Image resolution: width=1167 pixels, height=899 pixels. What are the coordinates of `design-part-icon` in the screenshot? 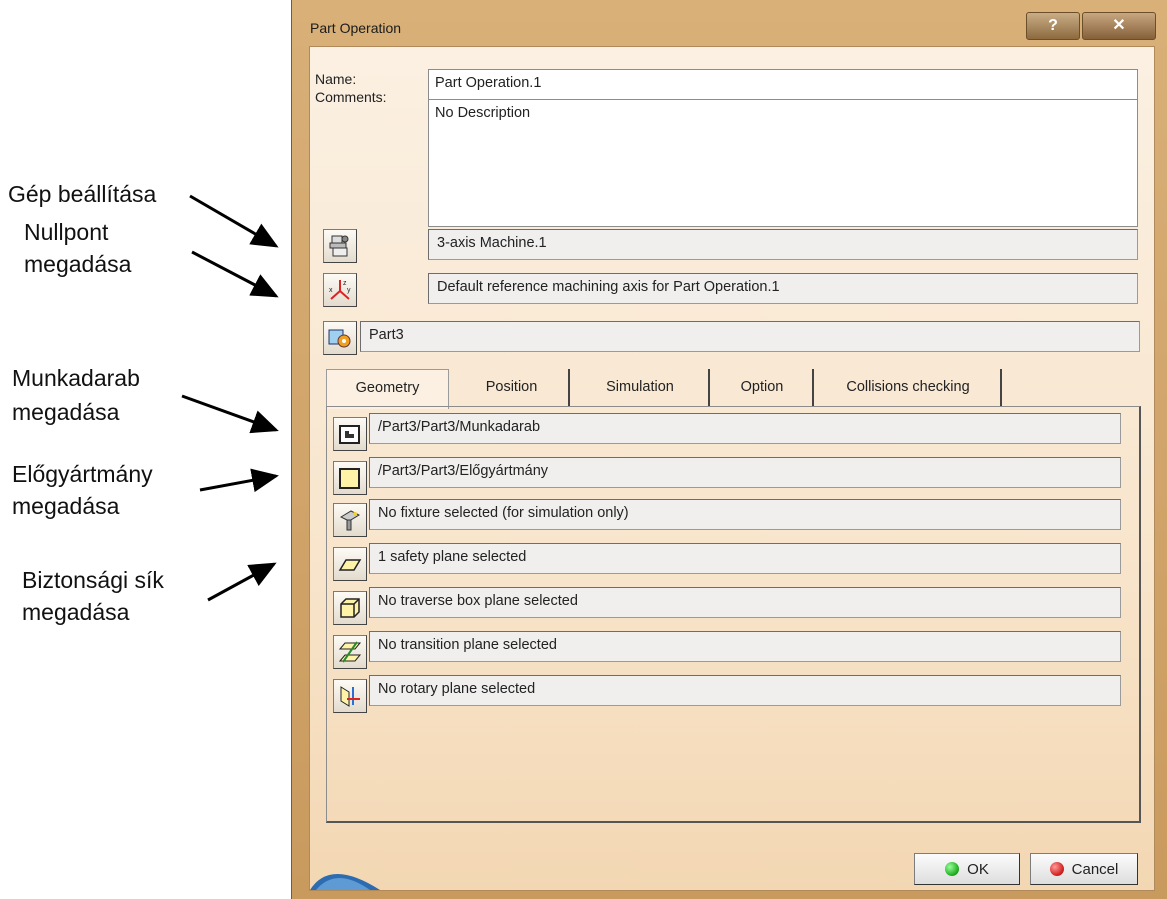 It's located at (349, 434).